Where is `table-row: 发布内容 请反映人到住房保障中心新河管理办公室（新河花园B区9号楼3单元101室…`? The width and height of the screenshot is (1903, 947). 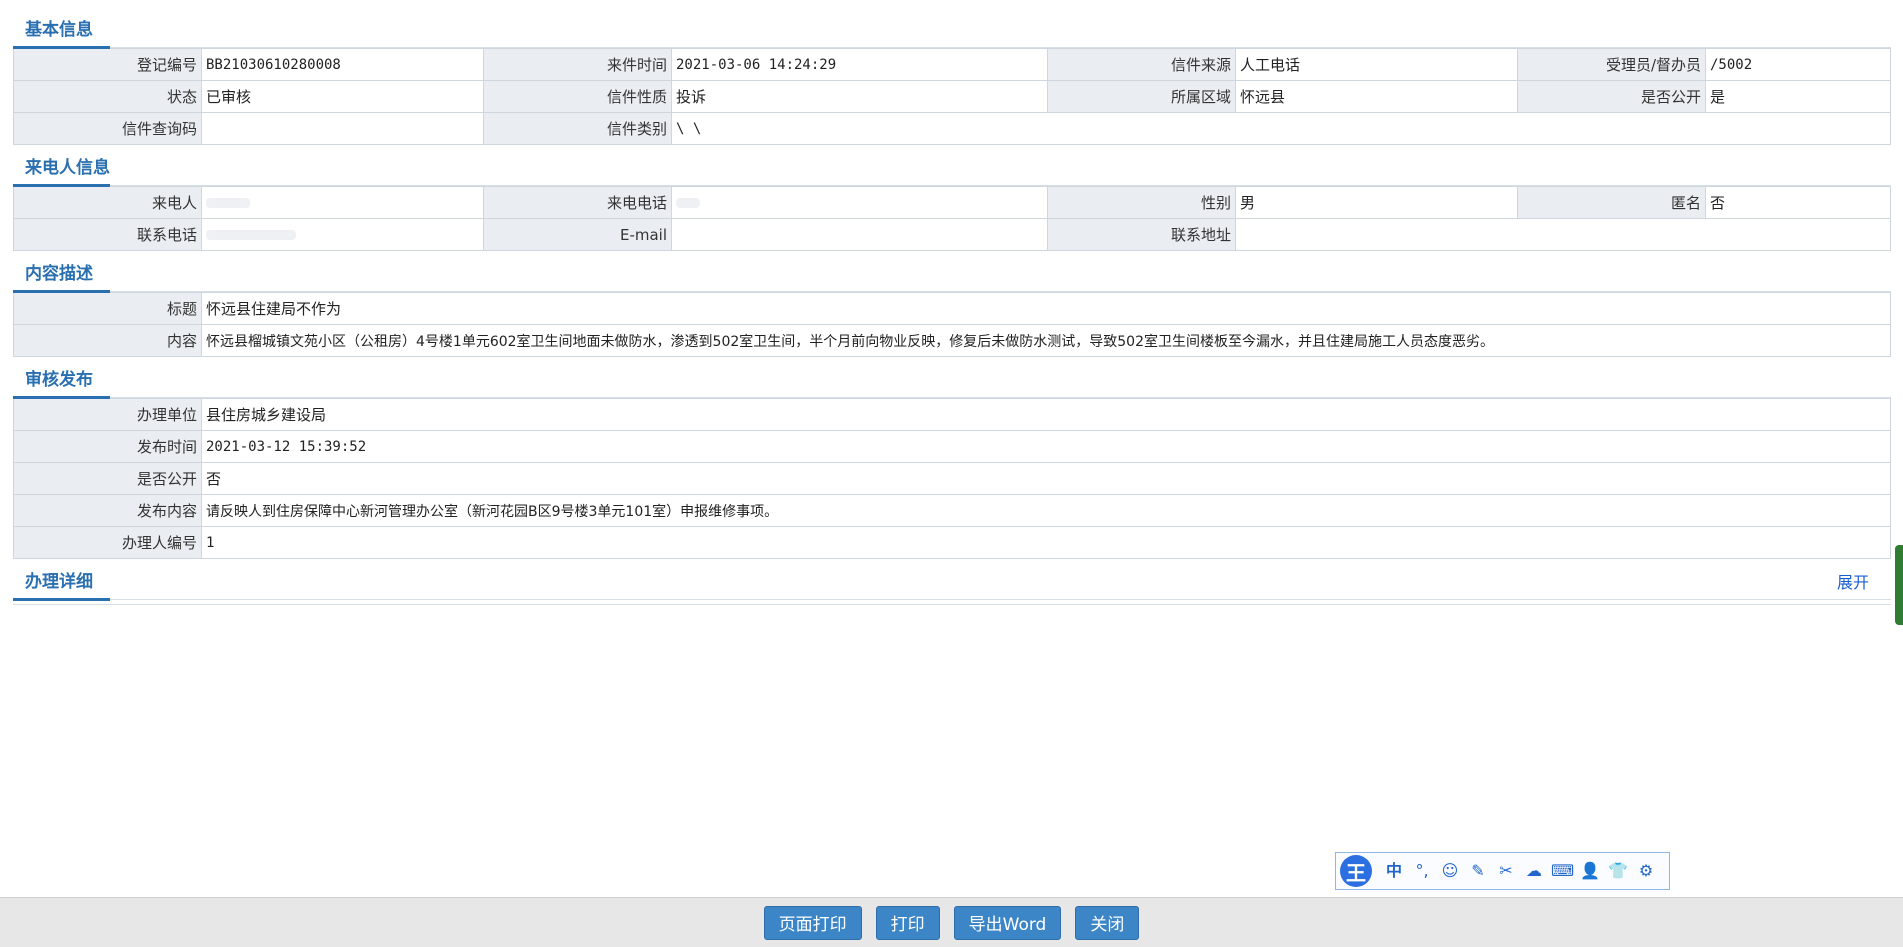
table-row: 发布内容 请反映人到住房保障中心新河管理办公室（新河花园B区9号楼3单元101室… is located at coordinates (952, 510).